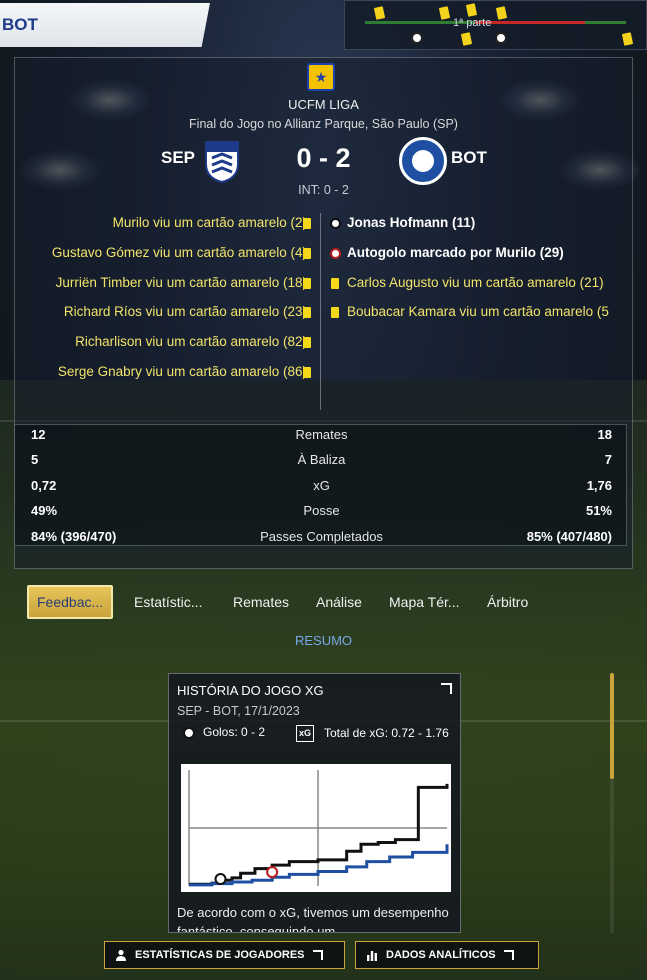  What do you see at coordinates (105, 25) in the screenshot?
I see `team-tab: BOT` at bounding box center [105, 25].